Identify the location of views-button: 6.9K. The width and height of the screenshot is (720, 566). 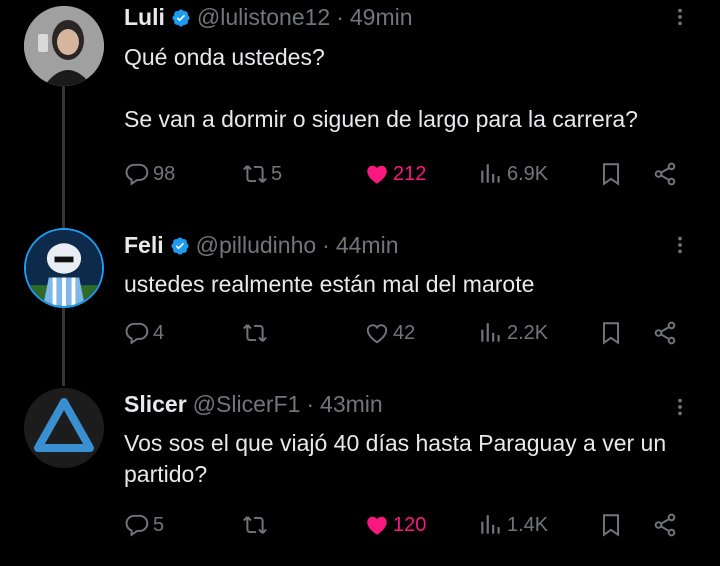
(513, 174).